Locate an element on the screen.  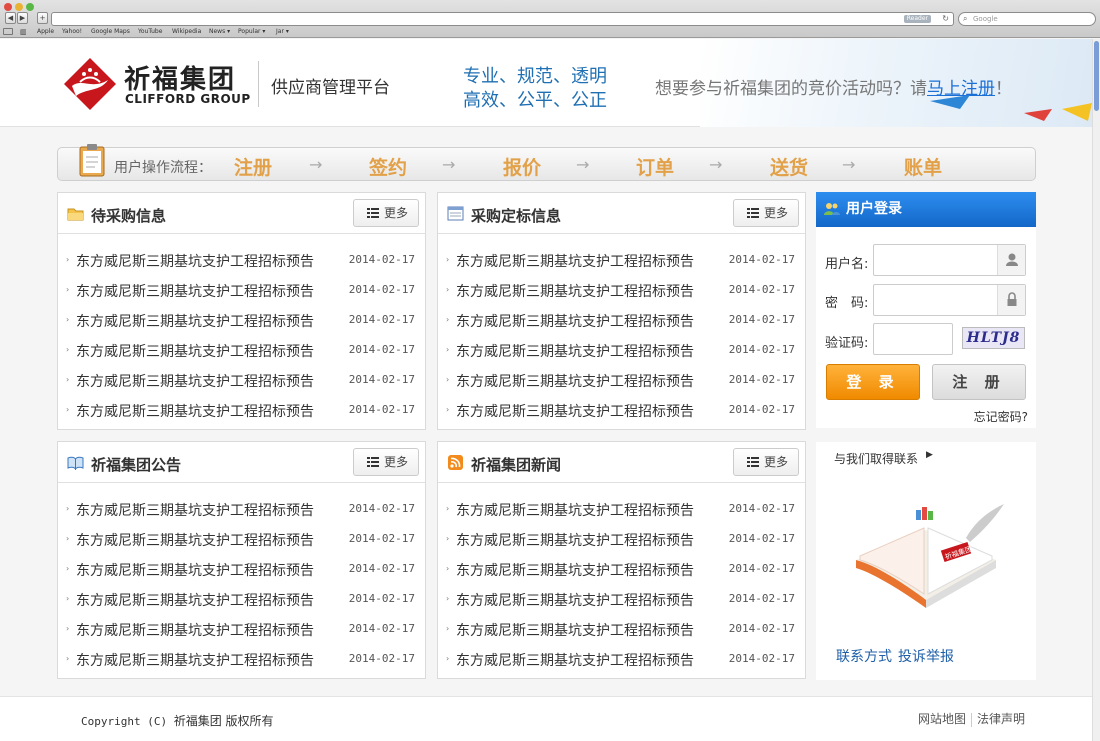
bookmark-item: Jar ▾ is located at coordinates (282, 32).